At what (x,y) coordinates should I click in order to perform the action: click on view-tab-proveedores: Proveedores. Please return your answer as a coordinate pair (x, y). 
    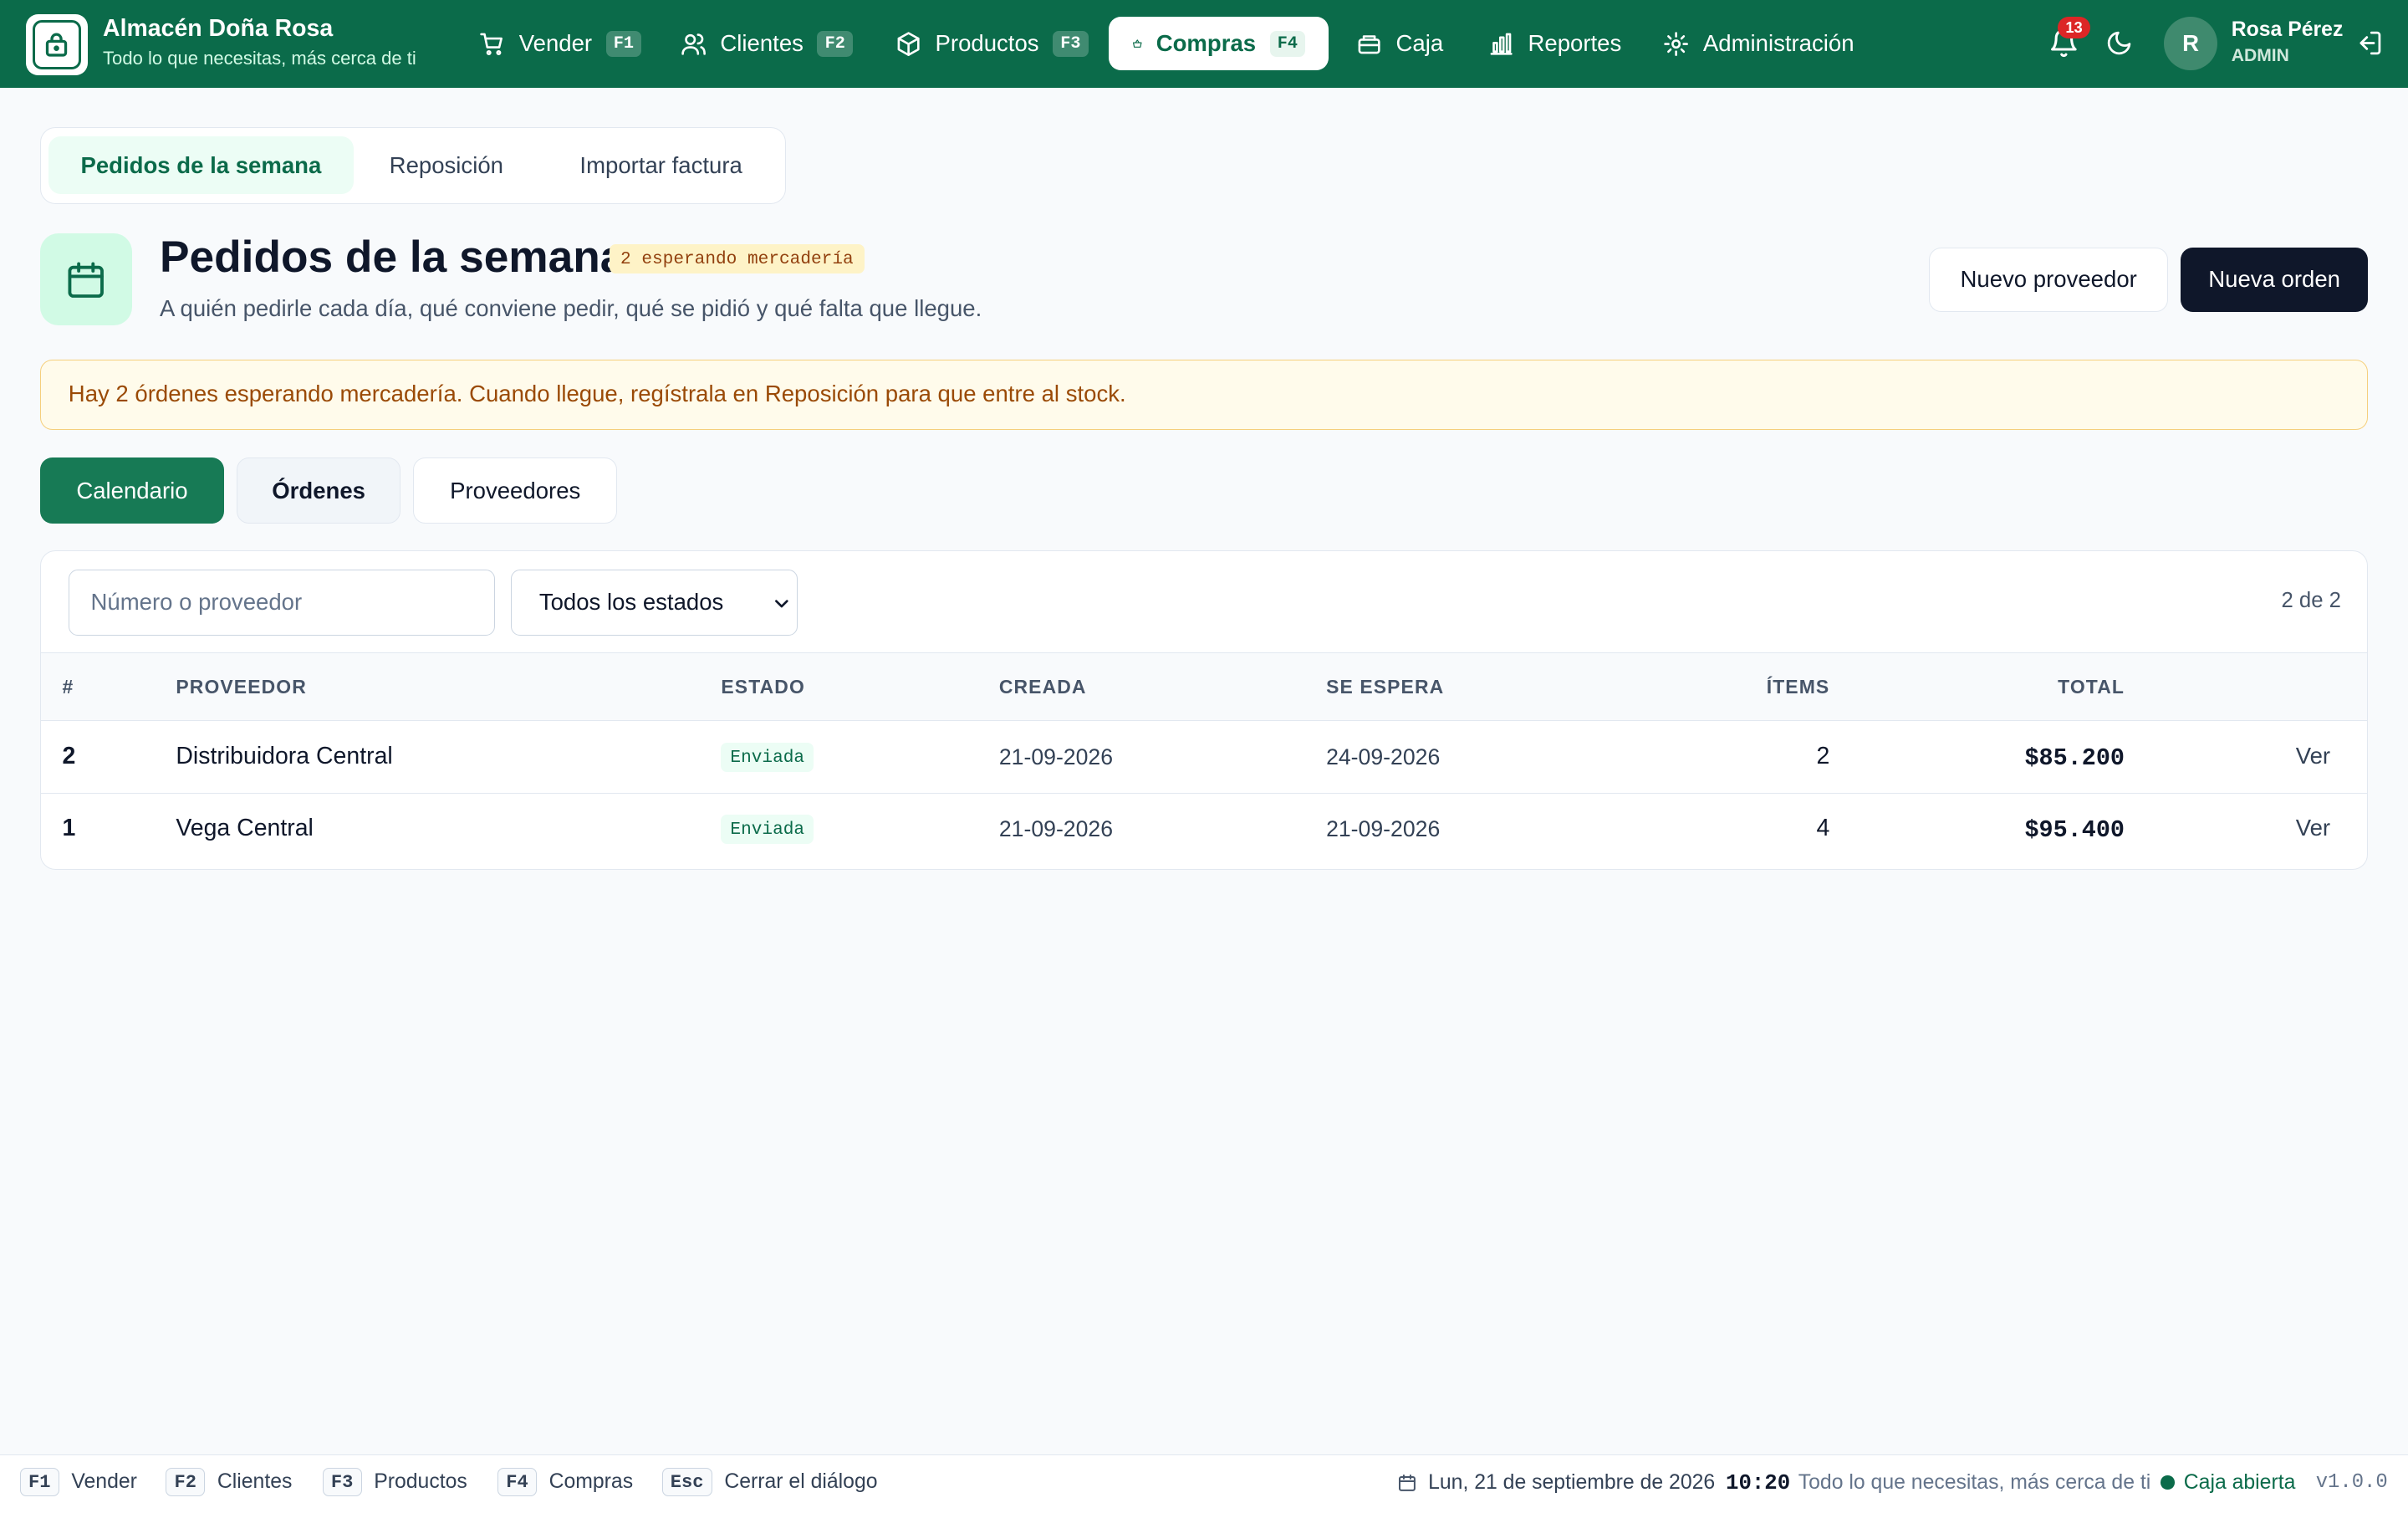
    Looking at the image, I should click on (515, 490).